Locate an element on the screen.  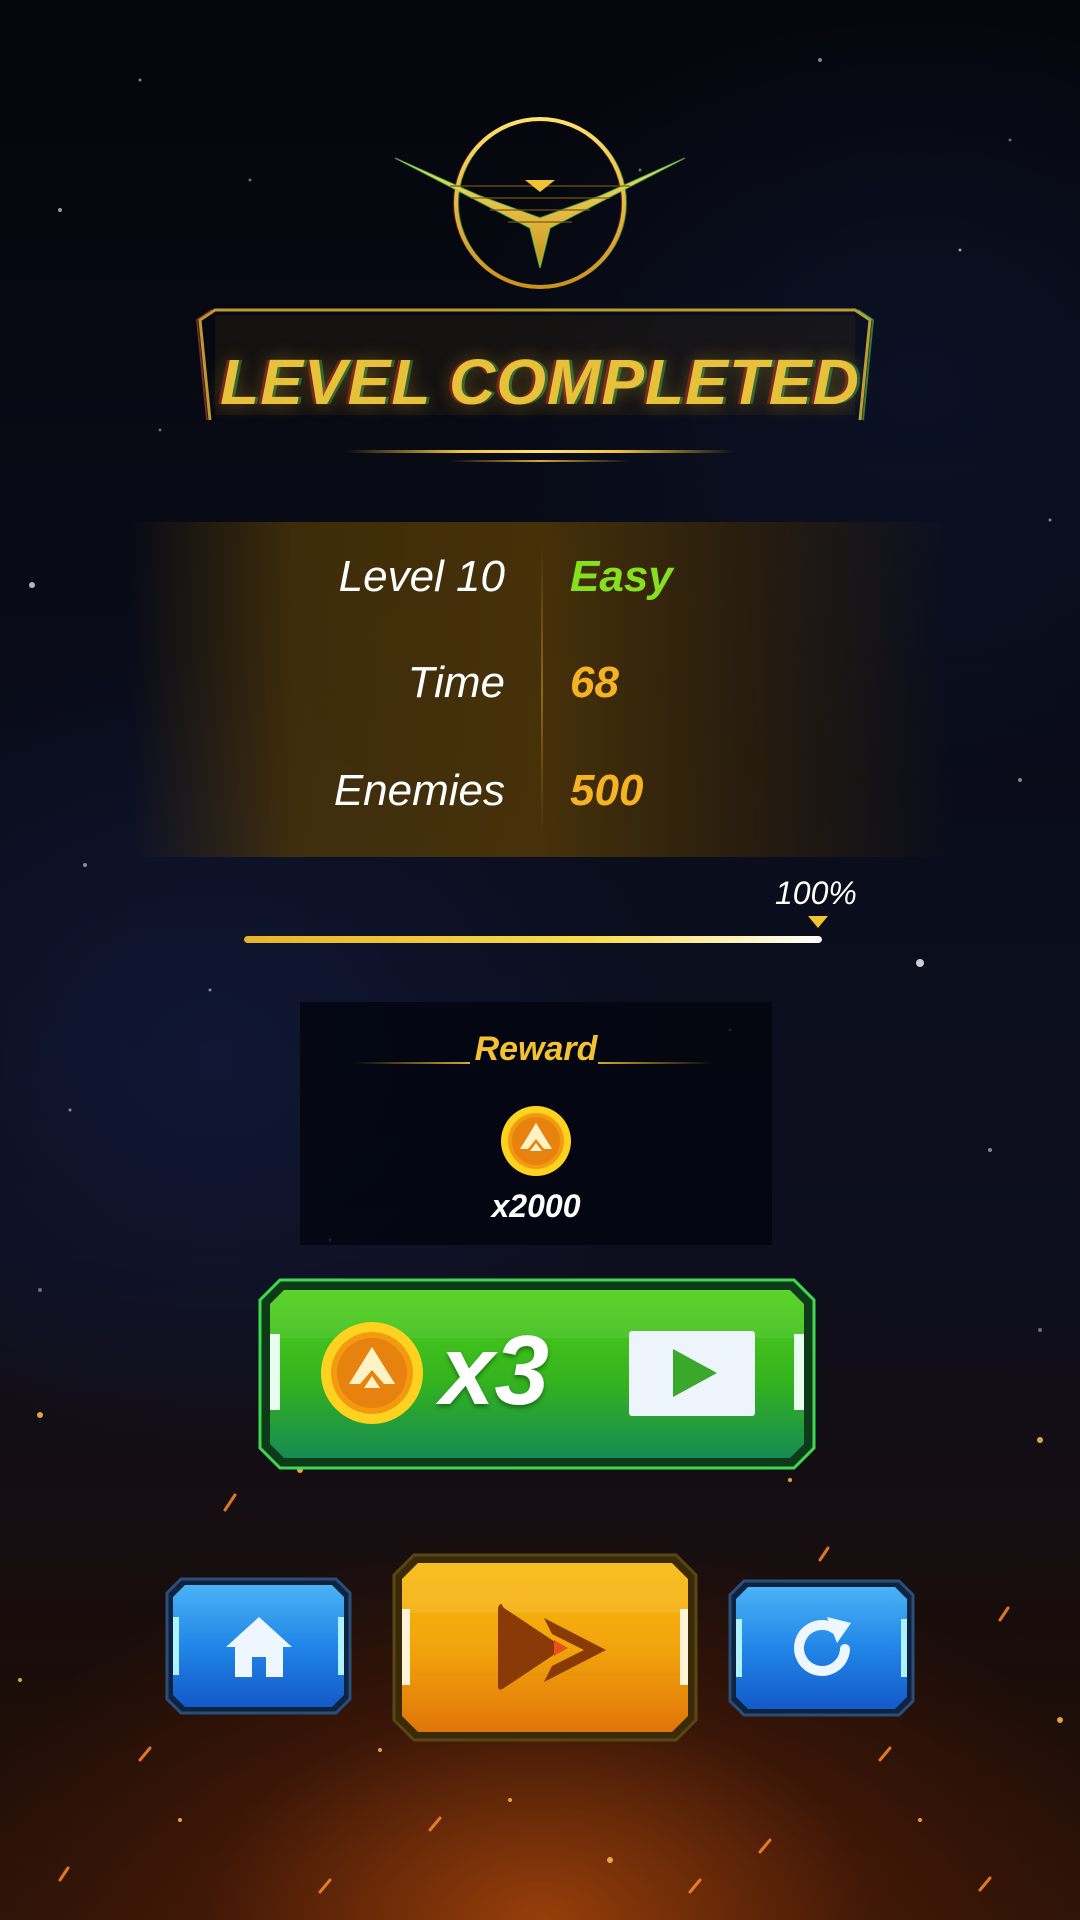
retry-button is located at coordinates (821, 1648).